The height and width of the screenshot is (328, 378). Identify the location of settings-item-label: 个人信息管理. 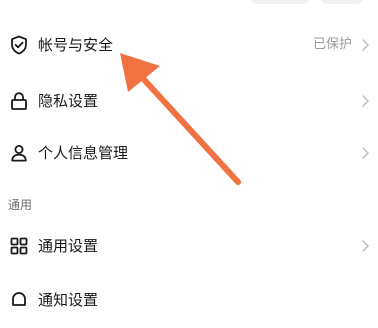
(83, 153).